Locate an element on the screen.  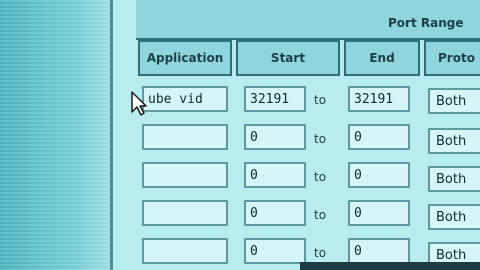
column-header-protocol: Proto is located at coordinates (452, 58).